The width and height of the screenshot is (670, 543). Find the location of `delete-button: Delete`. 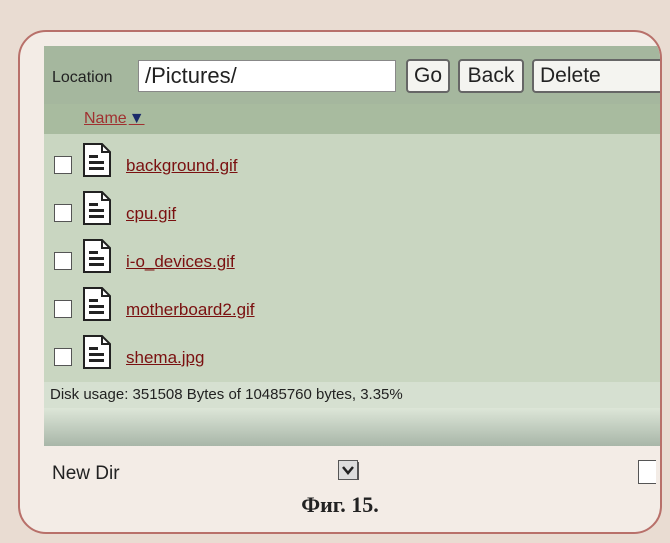

delete-button: Delete is located at coordinates (596, 76).